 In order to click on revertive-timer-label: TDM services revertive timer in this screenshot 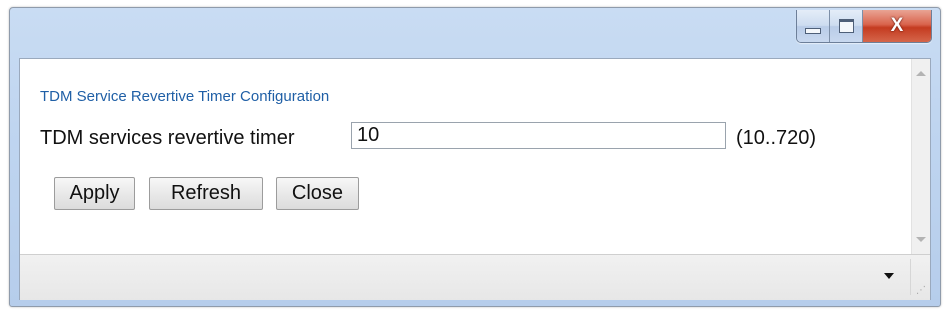, I will do `click(167, 138)`.